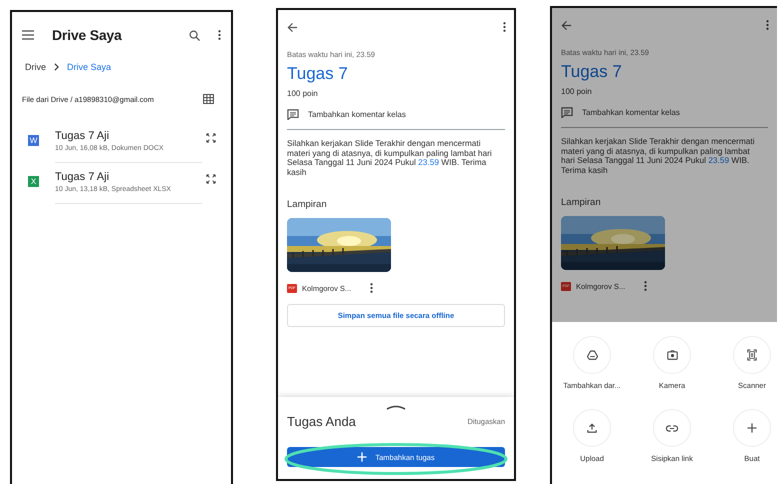 This screenshot has width=779, height=484. Describe the element at coordinates (752, 355) in the screenshot. I see `scanner-icon` at that location.